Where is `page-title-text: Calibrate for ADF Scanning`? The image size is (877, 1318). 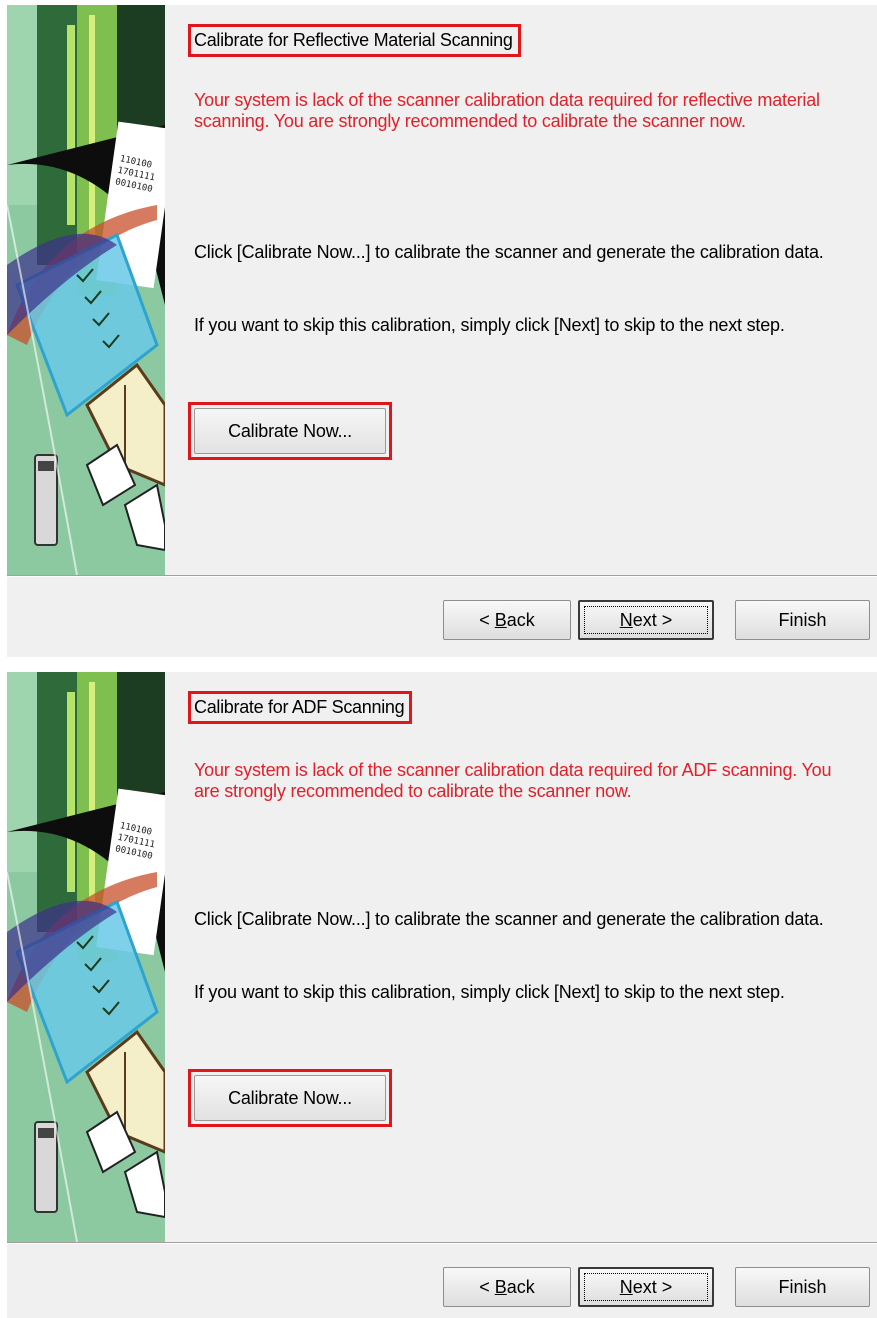 page-title-text: Calibrate for ADF Scanning is located at coordinates (299, 707).